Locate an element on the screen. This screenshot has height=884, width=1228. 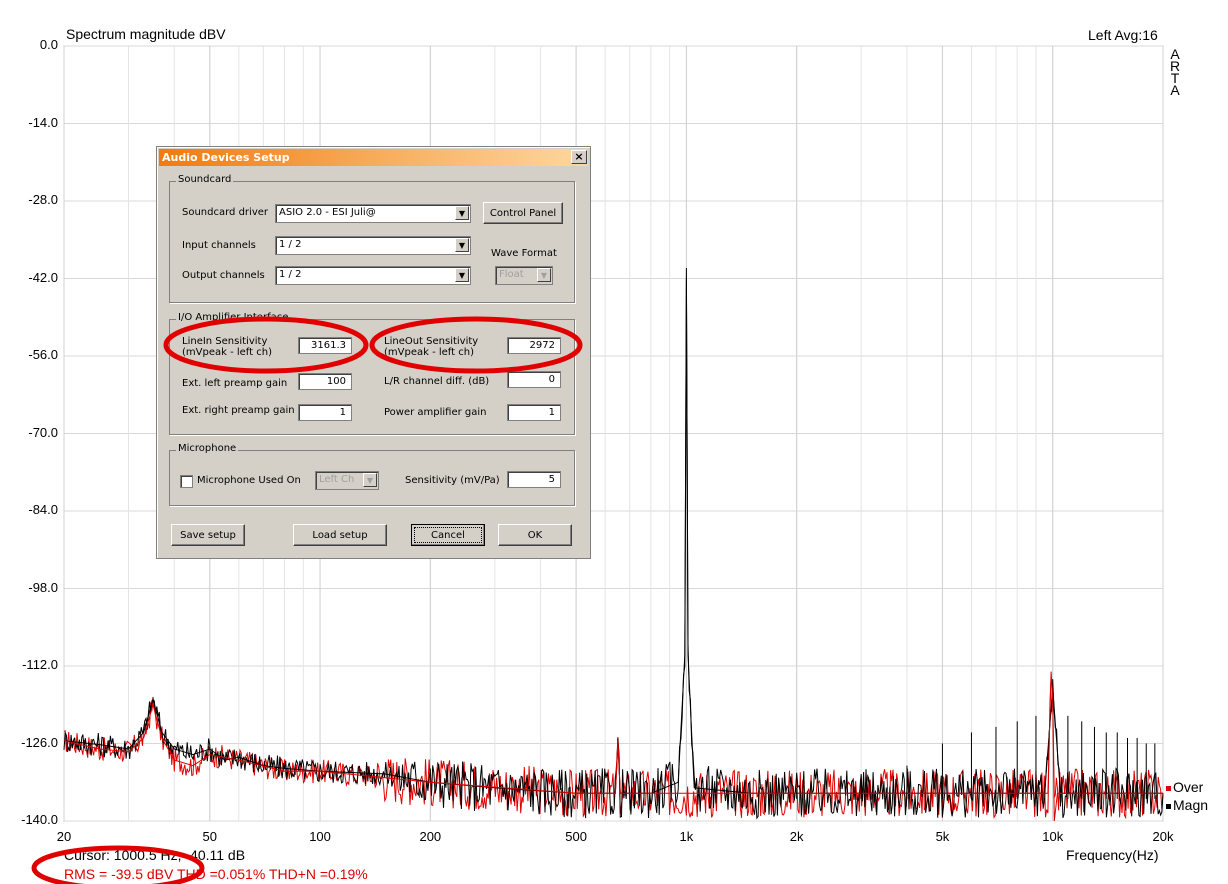
linein-sensitivity-field: 3161.3 is located at coordinates (325, 345).